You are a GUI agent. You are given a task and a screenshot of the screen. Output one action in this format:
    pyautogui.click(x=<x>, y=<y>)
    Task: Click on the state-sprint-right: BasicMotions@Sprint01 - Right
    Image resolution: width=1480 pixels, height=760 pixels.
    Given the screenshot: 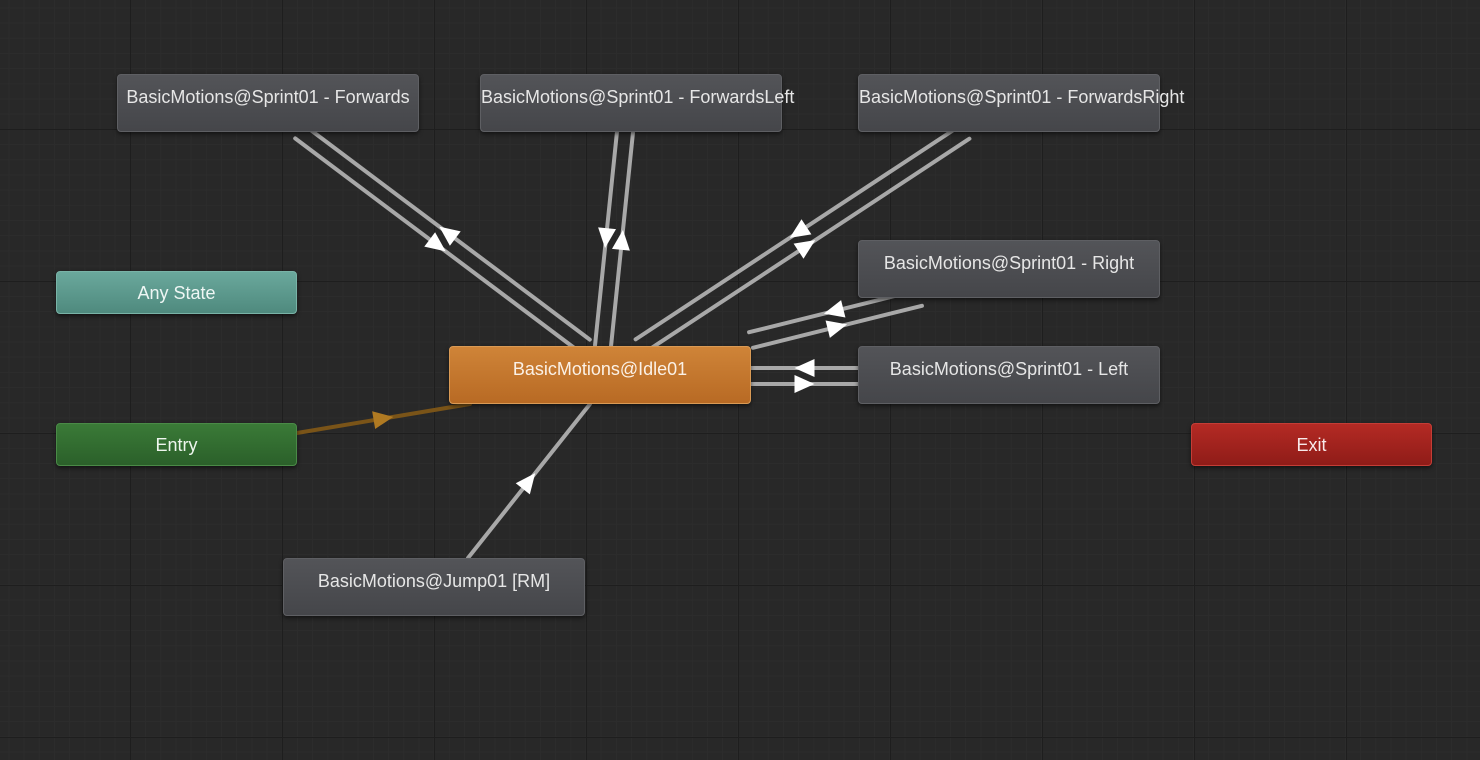 What is the action you would take?
    pyautogui.click(x=1009, y=269)
    